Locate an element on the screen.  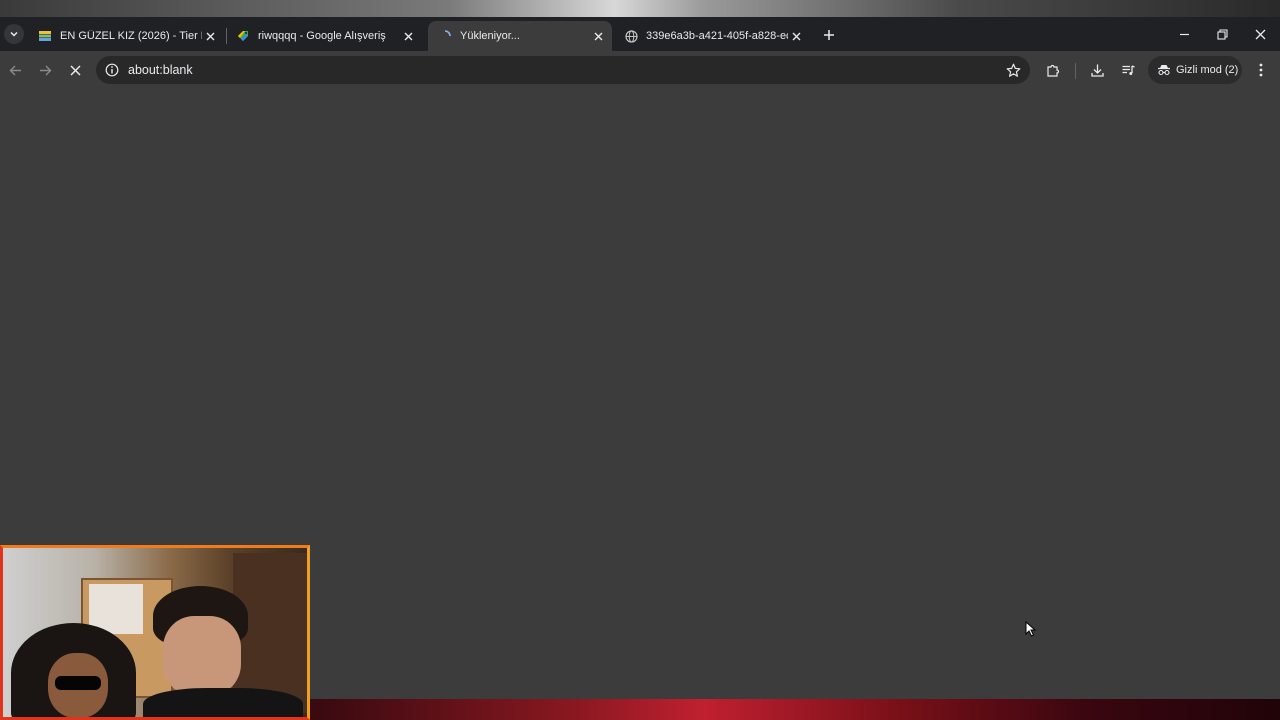
minimize-icon is located at coordinates (1184, 34).